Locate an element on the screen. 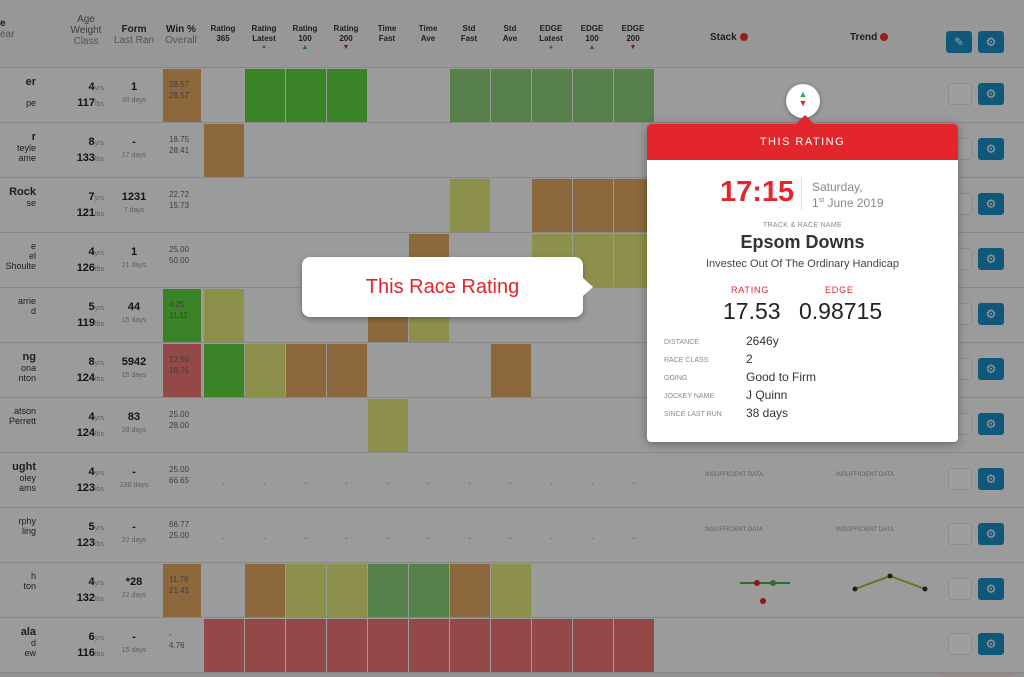 This screenshot has height=677, width=1024. race-date: Saturday, 1st June 2019 is located at coordinates (848, 195).